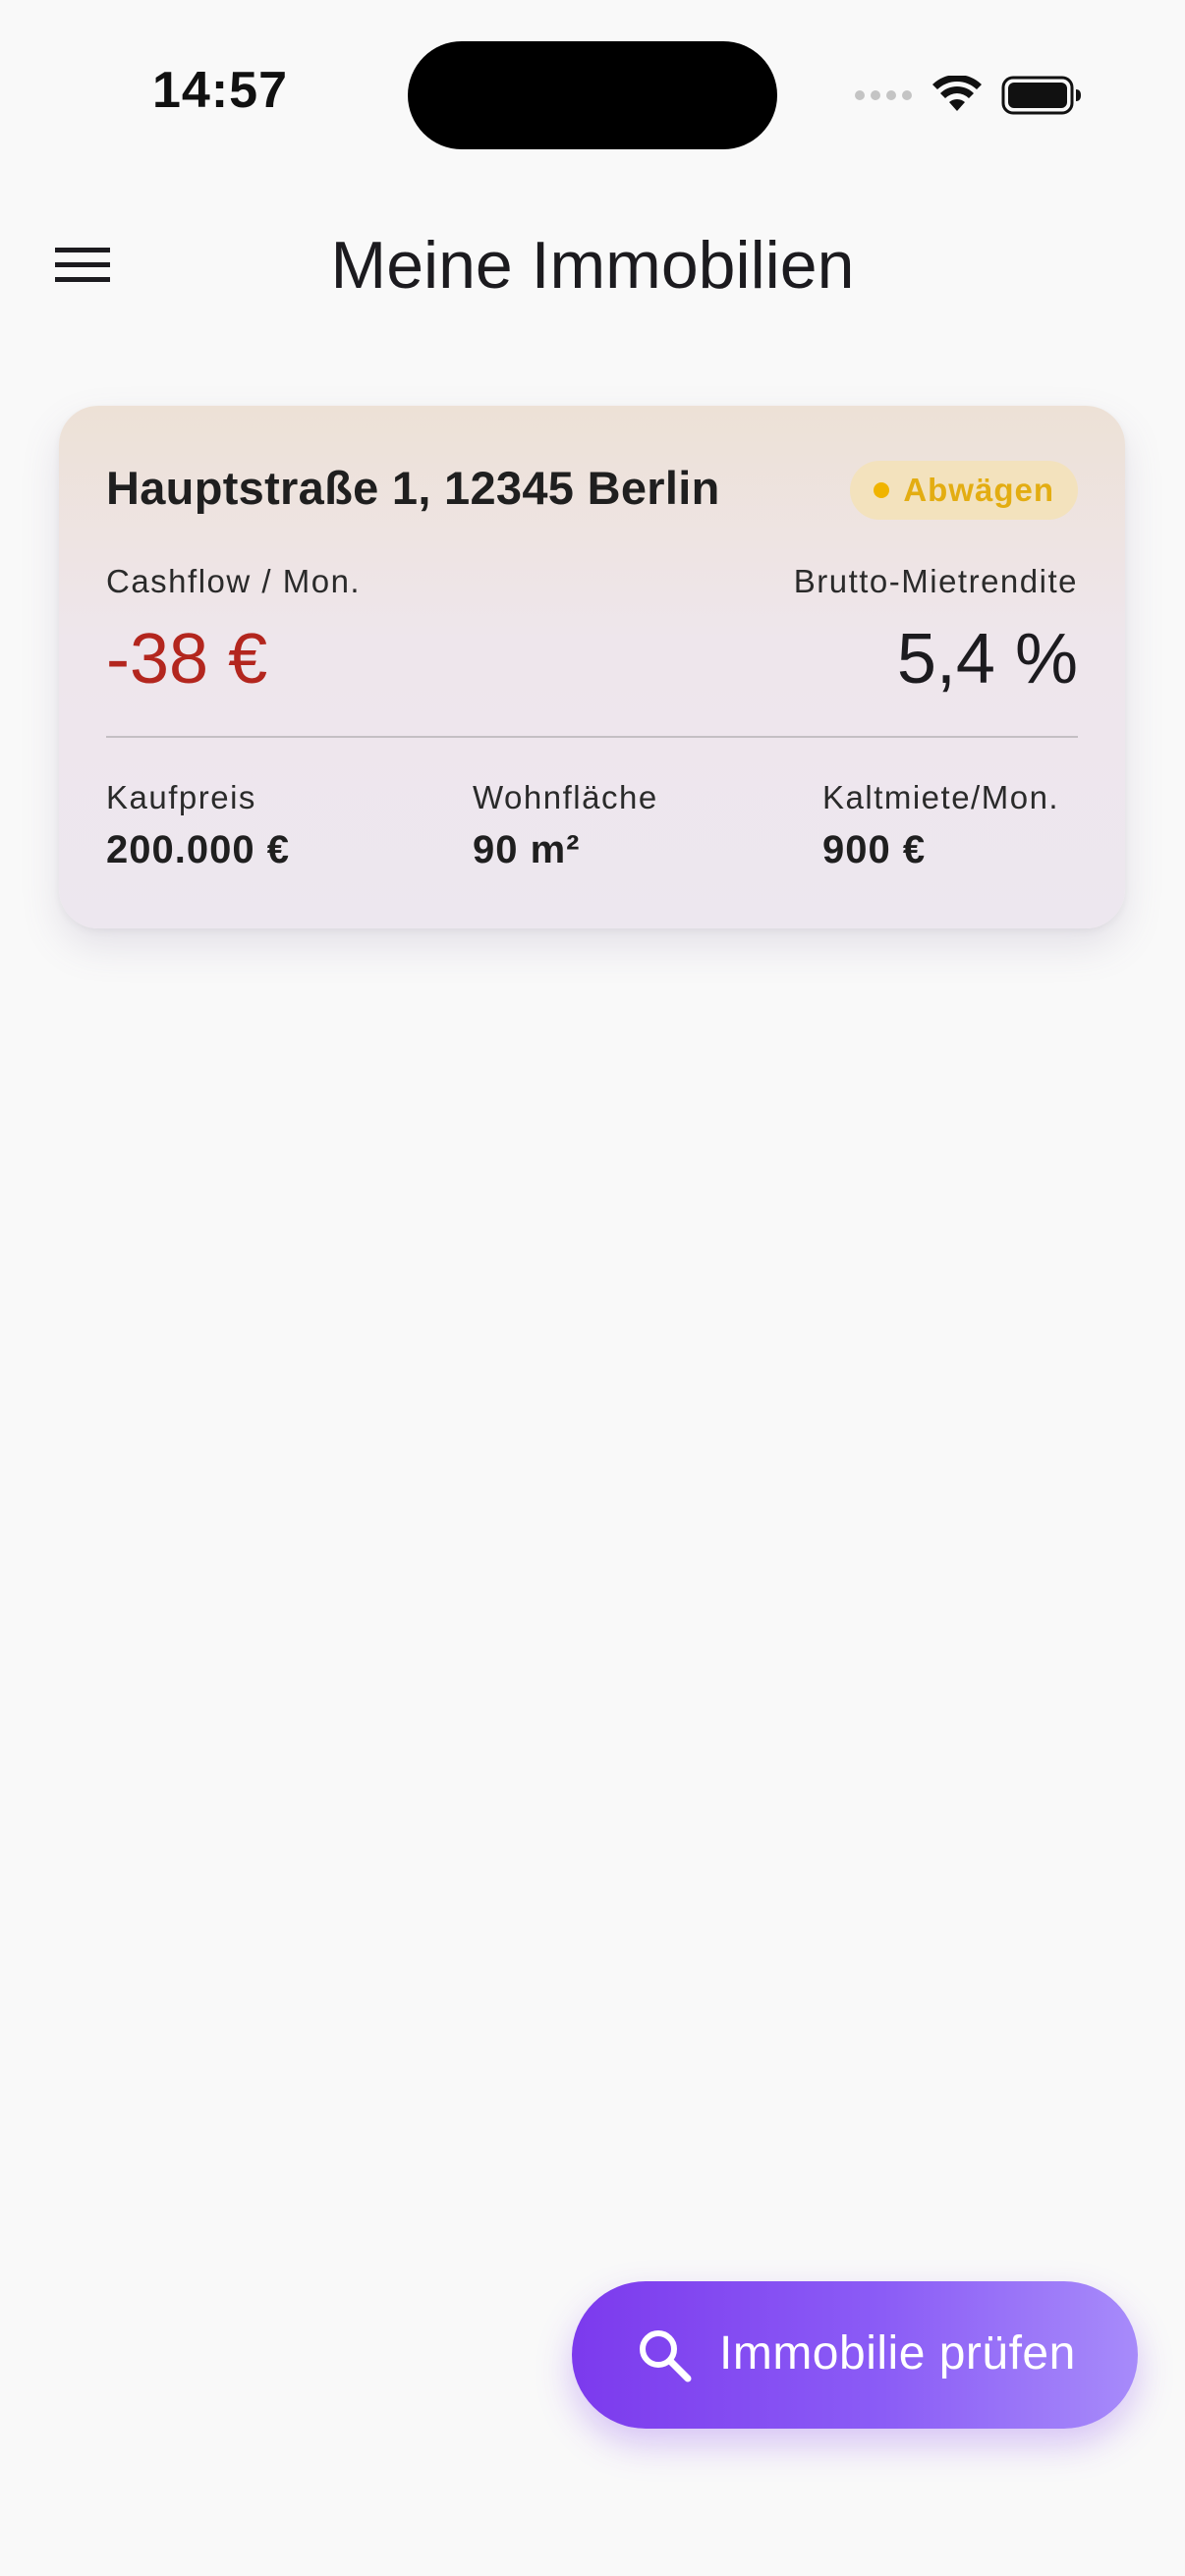 The height and width of the screenshot is (2576, 1185). Describe the element at coordinates (979, 490) in the screenshot. I see `status-badge-label: Abwägen` at that location.